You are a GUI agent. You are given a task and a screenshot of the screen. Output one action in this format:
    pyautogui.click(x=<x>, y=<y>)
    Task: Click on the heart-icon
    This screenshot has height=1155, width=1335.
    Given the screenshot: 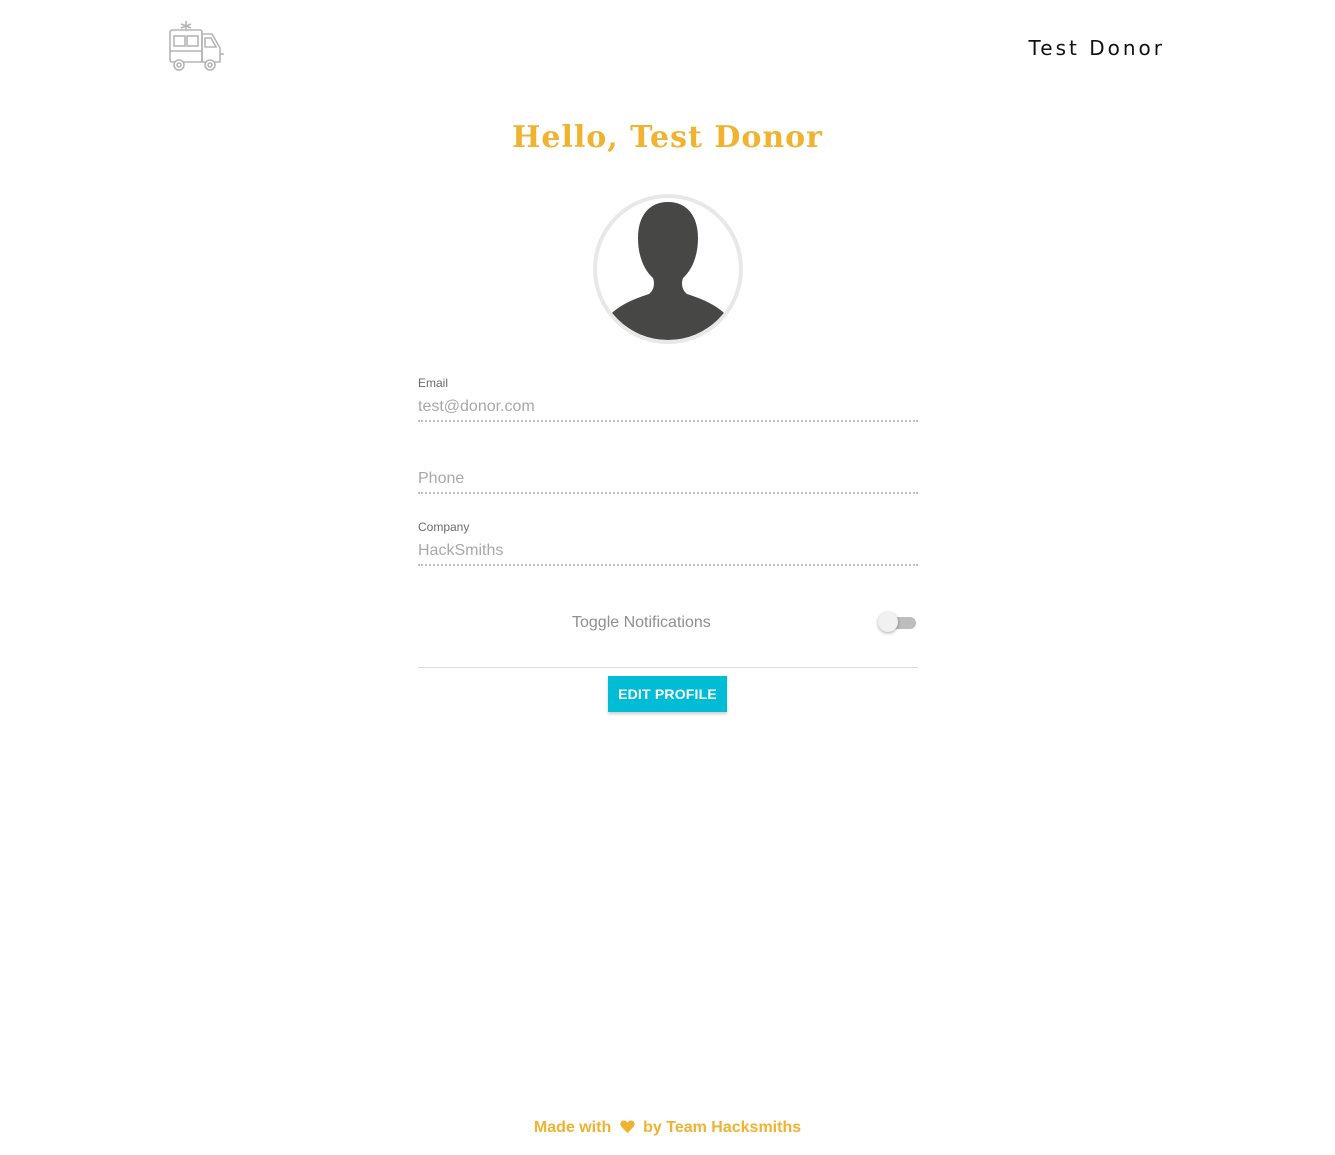 What is the action you would take?
    pyautogui.click(x=627, y=1129)
    